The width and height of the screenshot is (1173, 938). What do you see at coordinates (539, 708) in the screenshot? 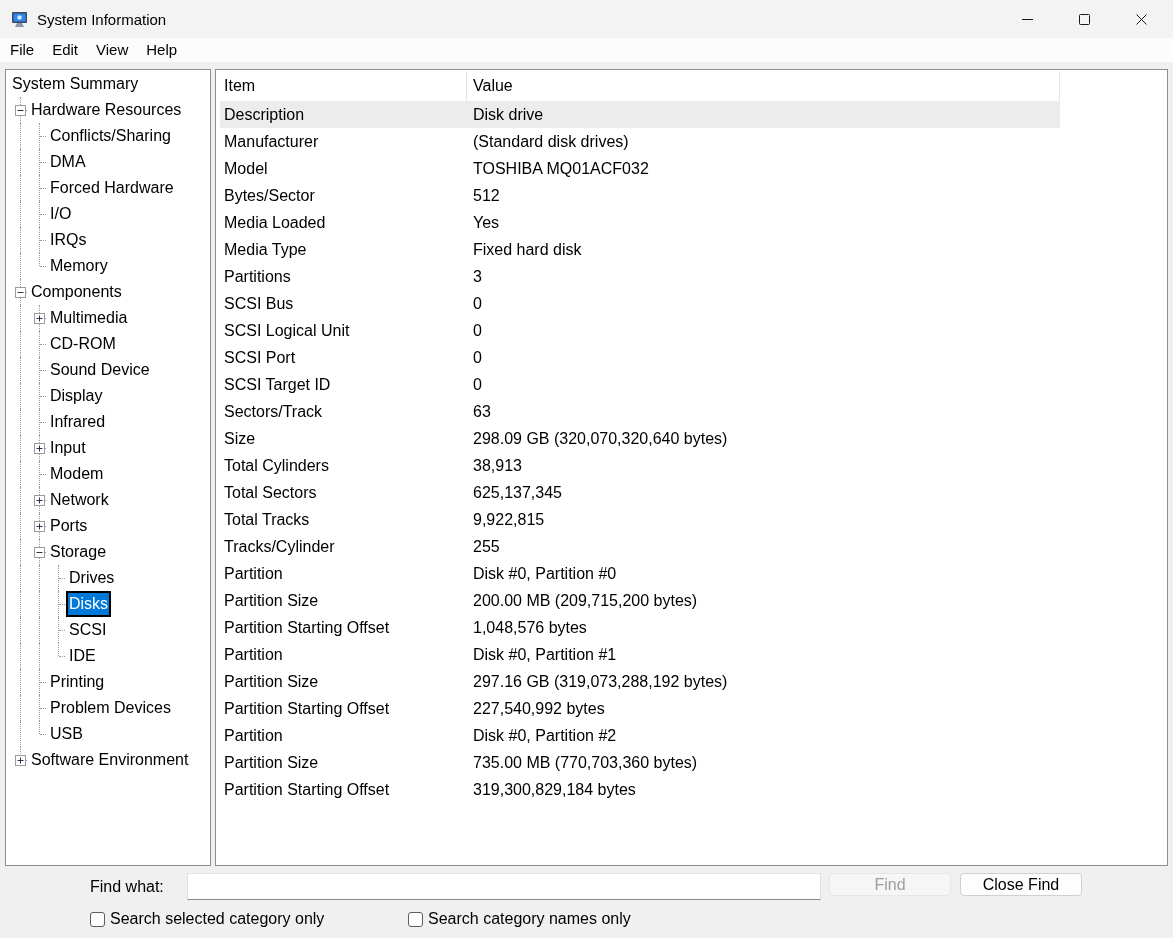
I see `table-cell-text: 227,540,992 bytes` at bounding box center [539, 708].